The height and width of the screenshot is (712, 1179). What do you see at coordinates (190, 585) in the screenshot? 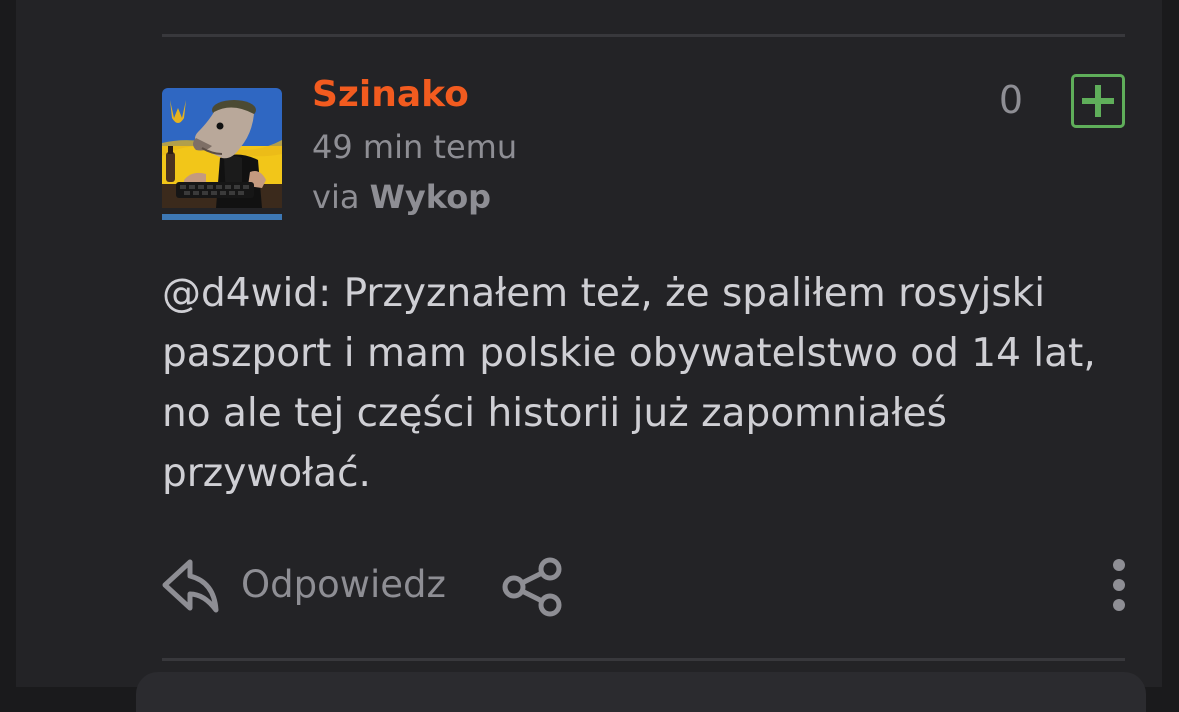
I see `reply-arrow-icon` at bounding box center [190, 585].